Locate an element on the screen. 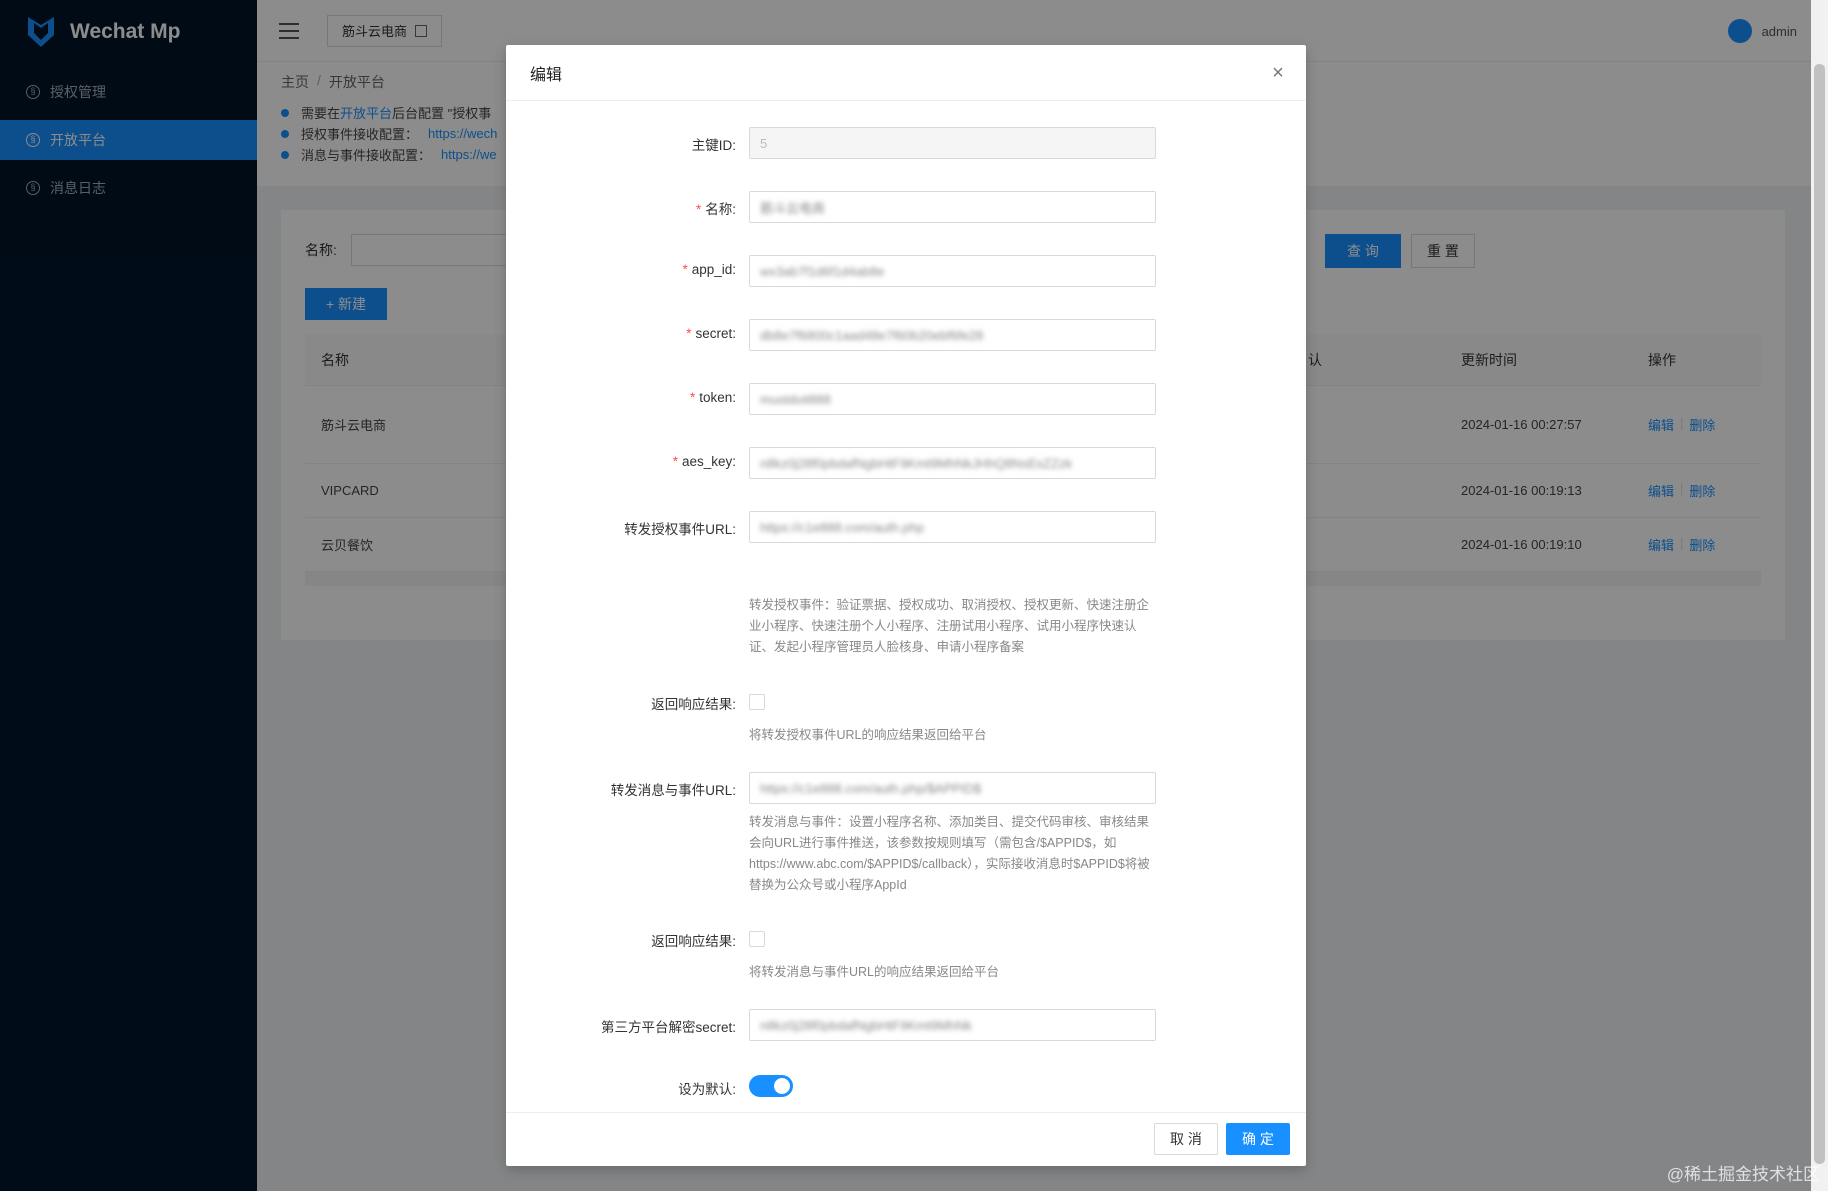 The image size is (1828, 1191). cancel-button: 取 消 is located at coordinates (1186, 1139).